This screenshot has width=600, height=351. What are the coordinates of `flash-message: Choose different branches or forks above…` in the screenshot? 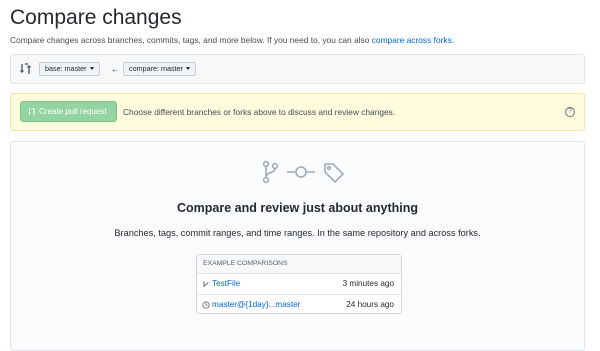 It's located at (259, 112).